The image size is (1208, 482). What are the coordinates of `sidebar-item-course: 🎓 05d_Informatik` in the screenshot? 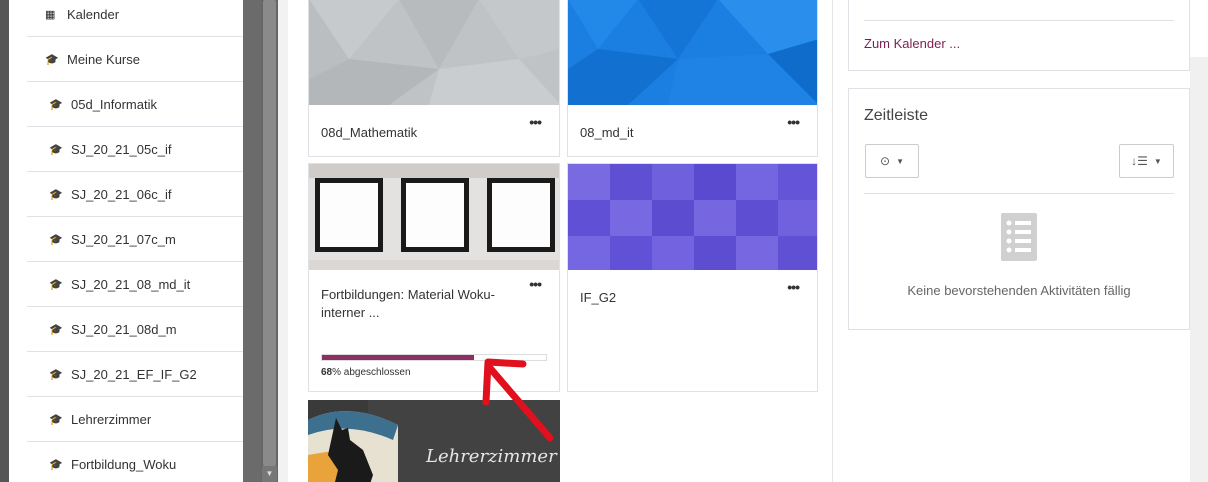 It's located at (135, 104).